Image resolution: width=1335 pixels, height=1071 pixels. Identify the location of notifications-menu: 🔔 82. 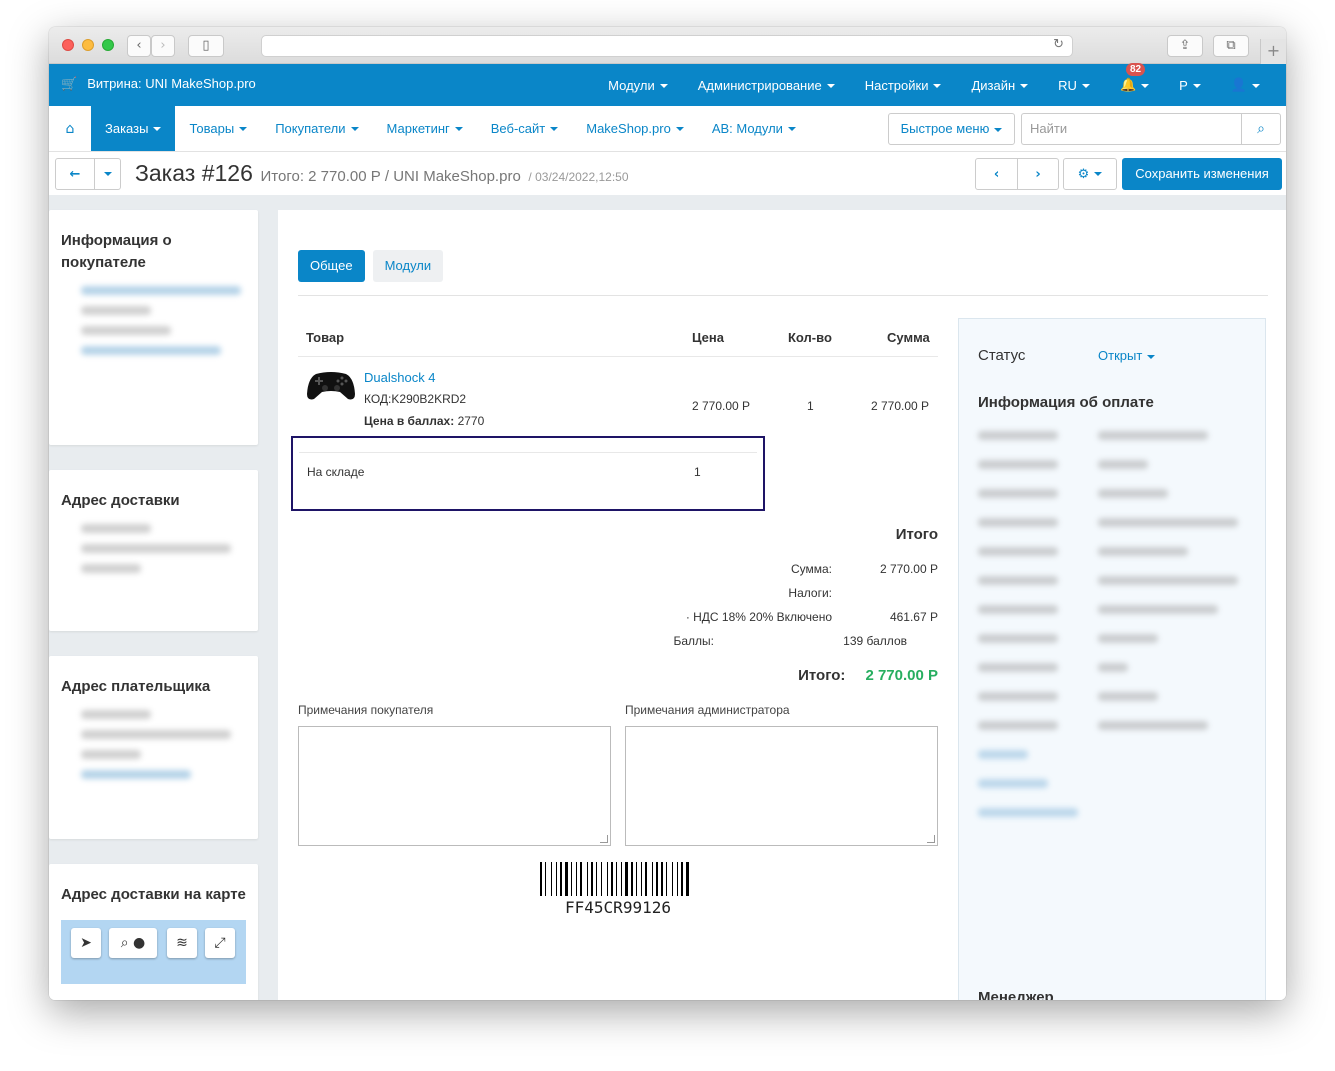
(1134, 78).